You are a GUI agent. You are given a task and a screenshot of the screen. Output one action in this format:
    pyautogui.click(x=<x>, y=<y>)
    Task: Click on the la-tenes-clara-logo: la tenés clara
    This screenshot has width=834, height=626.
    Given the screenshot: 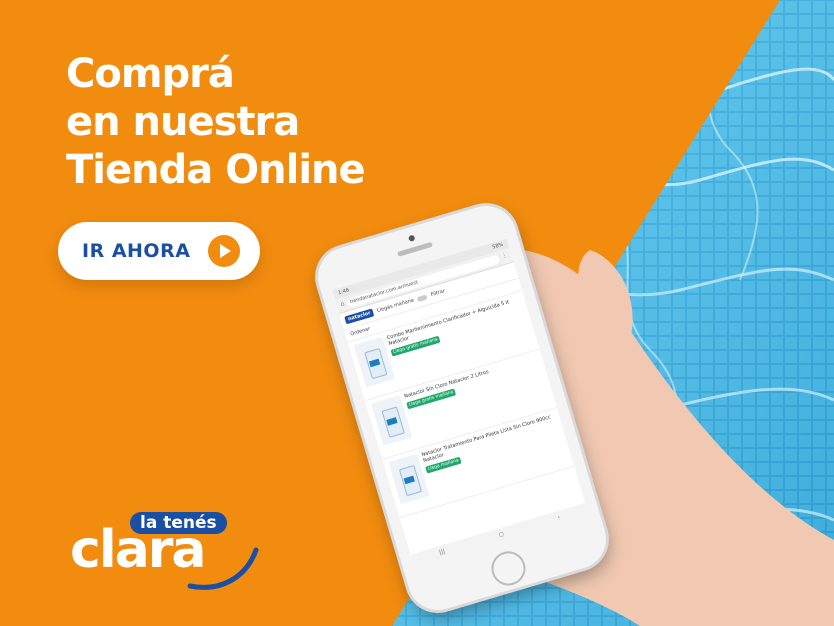 What is the action you would take?
    pyautogui.click(x=165, y=549)
    